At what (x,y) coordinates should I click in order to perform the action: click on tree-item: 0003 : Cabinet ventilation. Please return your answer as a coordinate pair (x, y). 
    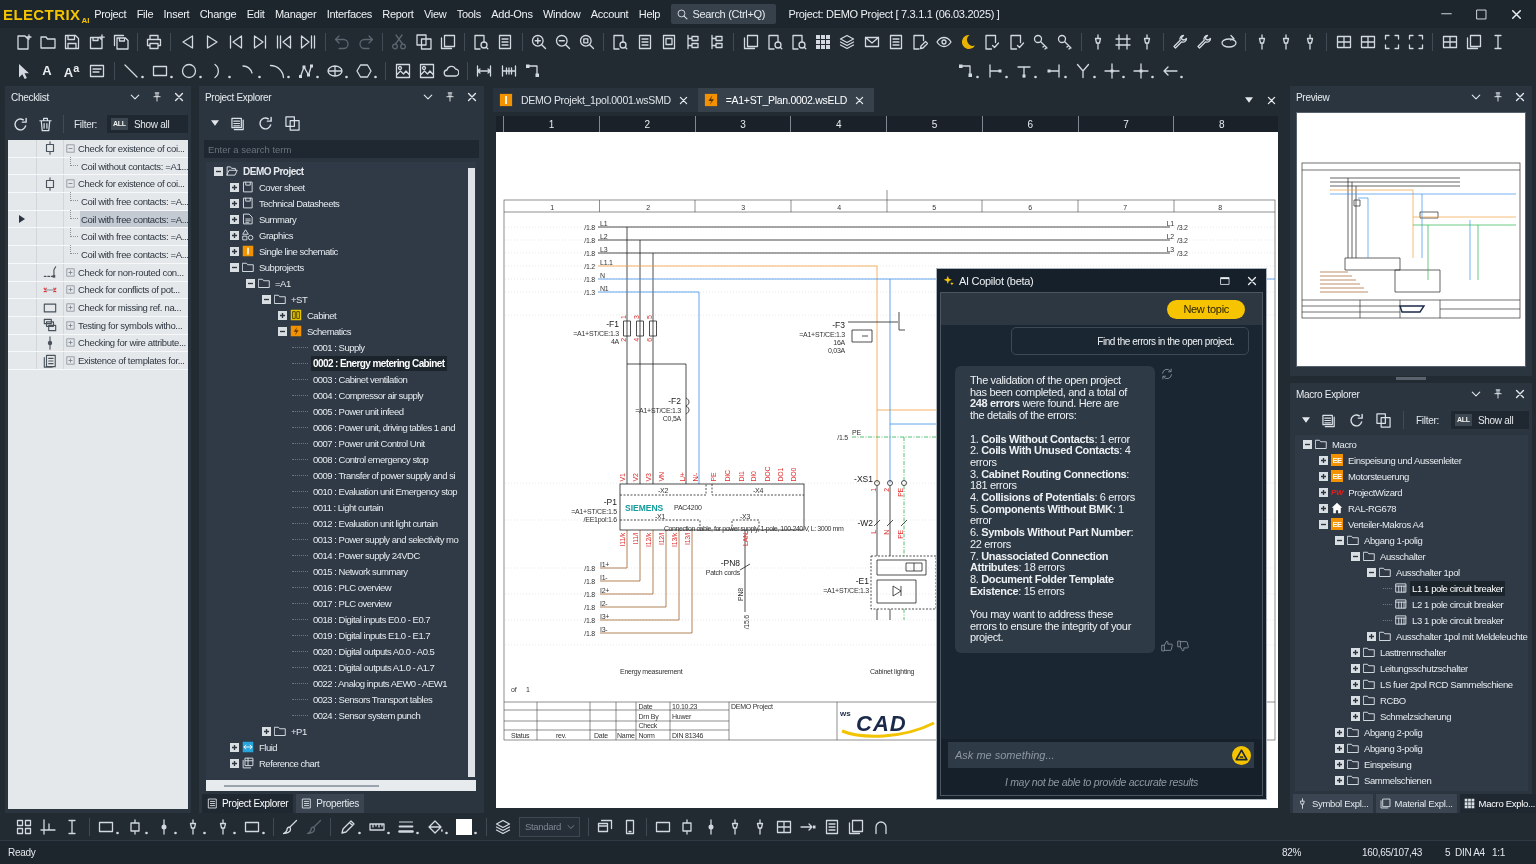
    Looking at the image, I should click on (360, 379).